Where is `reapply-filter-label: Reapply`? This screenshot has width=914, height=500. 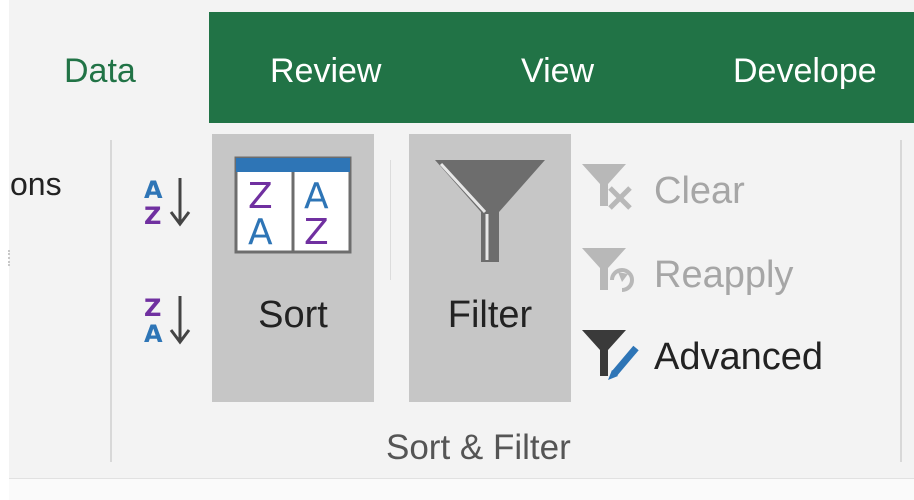 reapply-filter-label: Reapply is located at coordinates (724, 275).